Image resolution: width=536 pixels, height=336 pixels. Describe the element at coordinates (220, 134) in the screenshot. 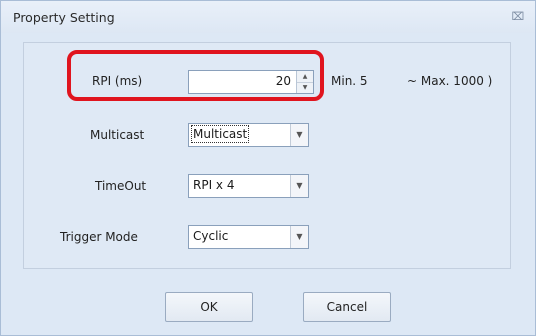

I see `multicast-value: Multicast` at that location.